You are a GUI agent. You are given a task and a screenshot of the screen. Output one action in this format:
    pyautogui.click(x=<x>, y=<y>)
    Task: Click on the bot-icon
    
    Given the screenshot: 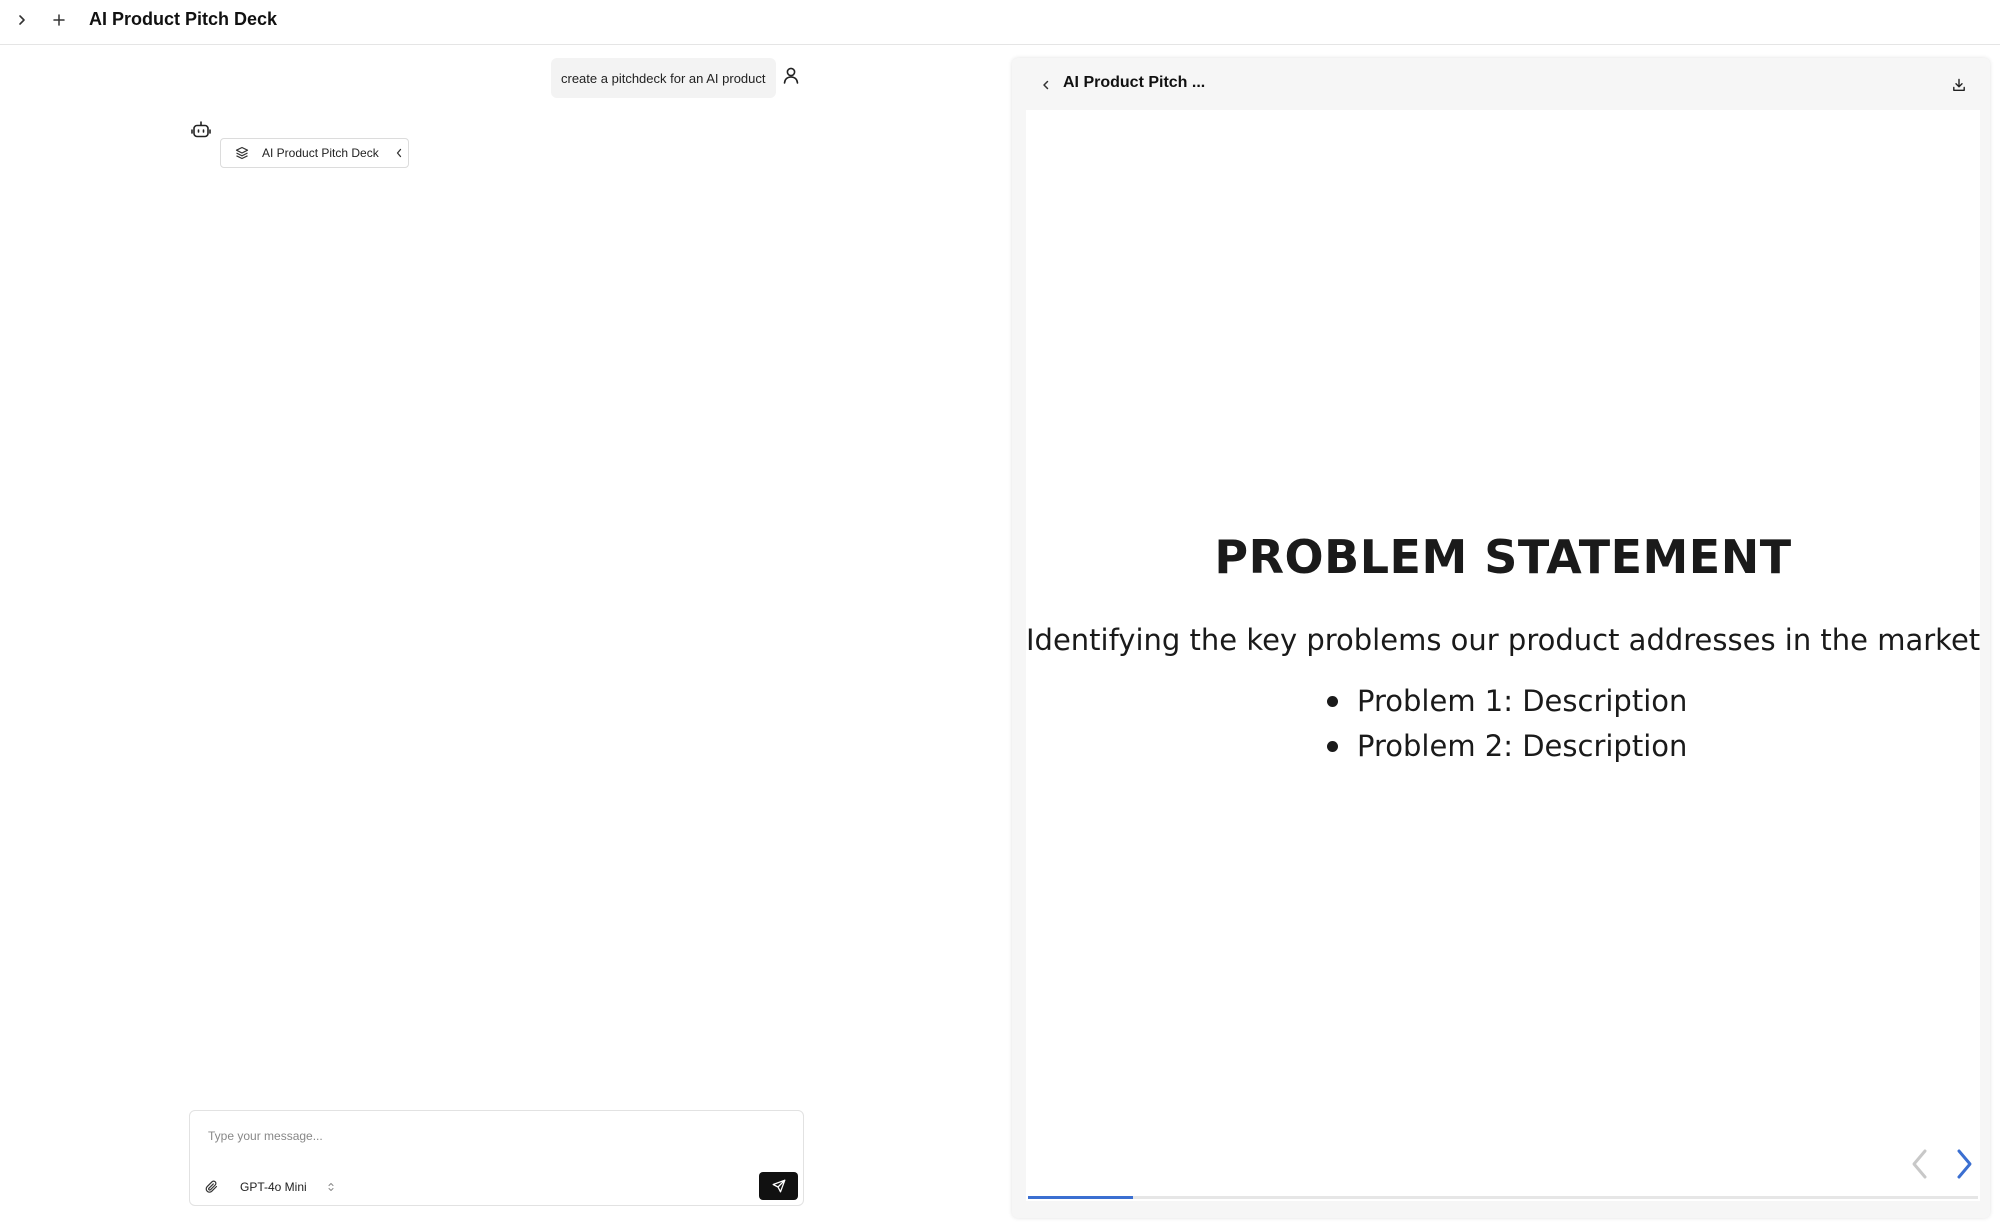 What is the action you would take?
    pyautogui.click(x=201, y=129)
    